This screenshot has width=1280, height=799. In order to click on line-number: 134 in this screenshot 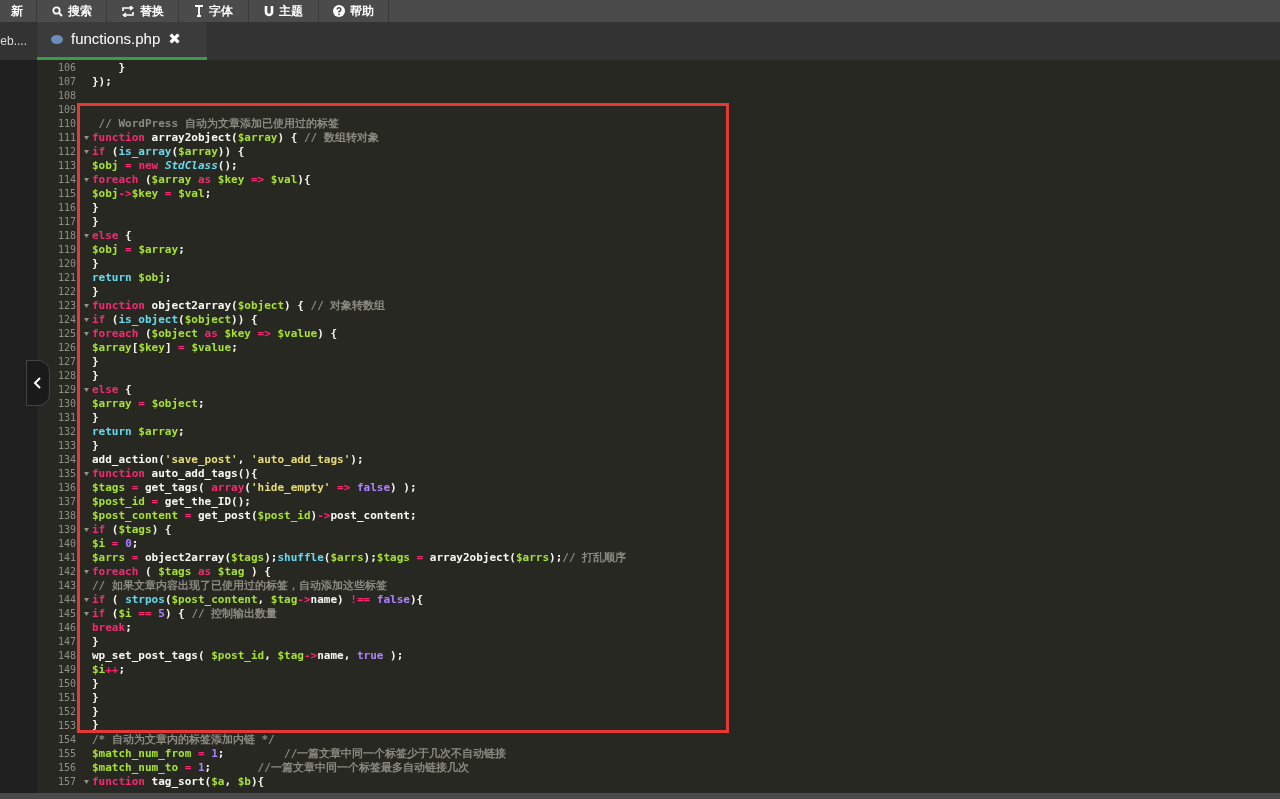, I will do `click(66, 460)`.